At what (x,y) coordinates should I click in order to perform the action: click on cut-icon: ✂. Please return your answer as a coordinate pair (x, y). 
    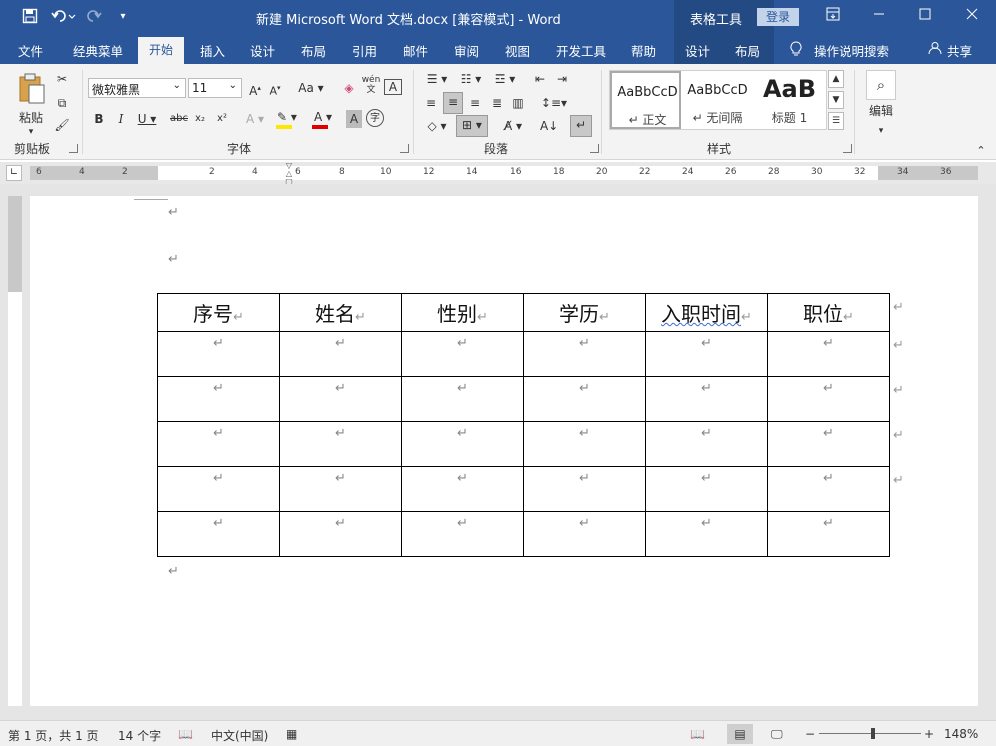
    Looking at the image, I should click on (62, 79).